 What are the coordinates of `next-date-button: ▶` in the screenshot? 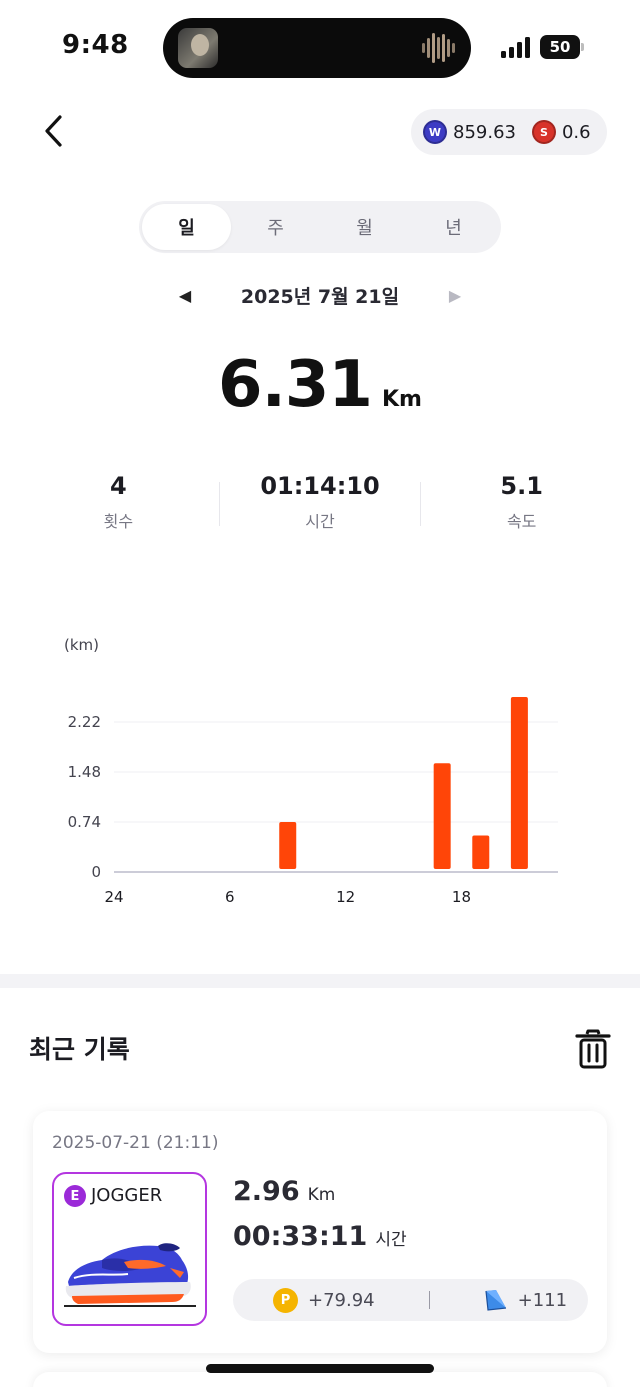 It's located at (455, 295).